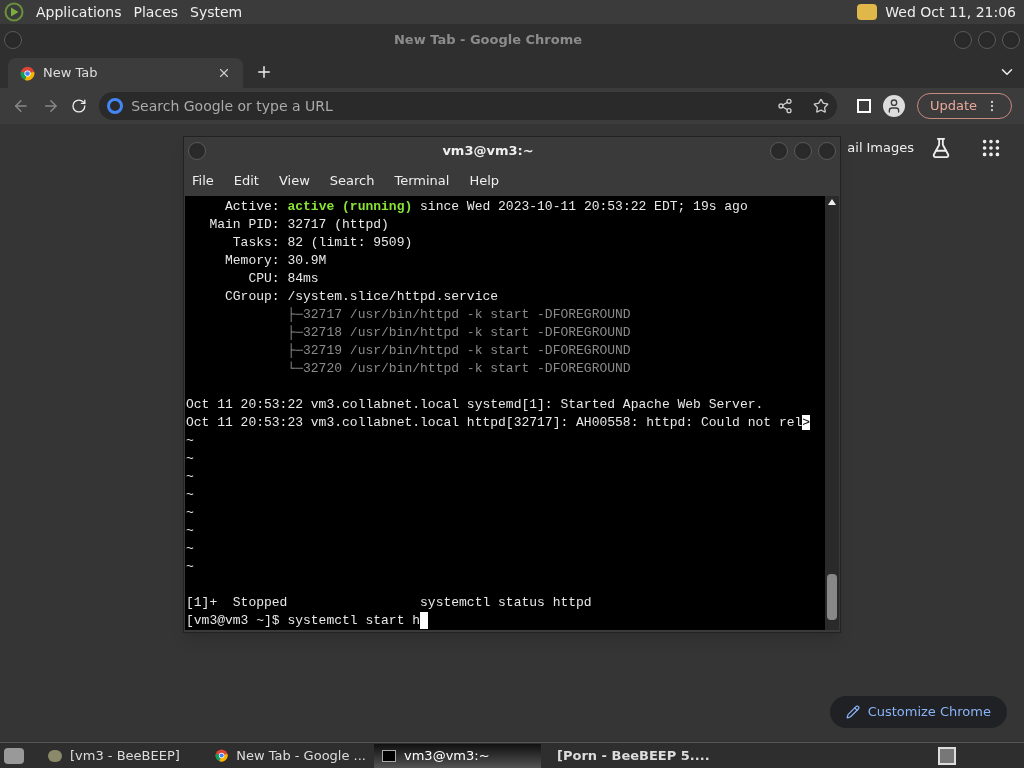 The width and height of the screenshot is (1024, 768). Describe the element at coordinates (14, 12) in the screenshot. I see `play-logo-icon` at that location.